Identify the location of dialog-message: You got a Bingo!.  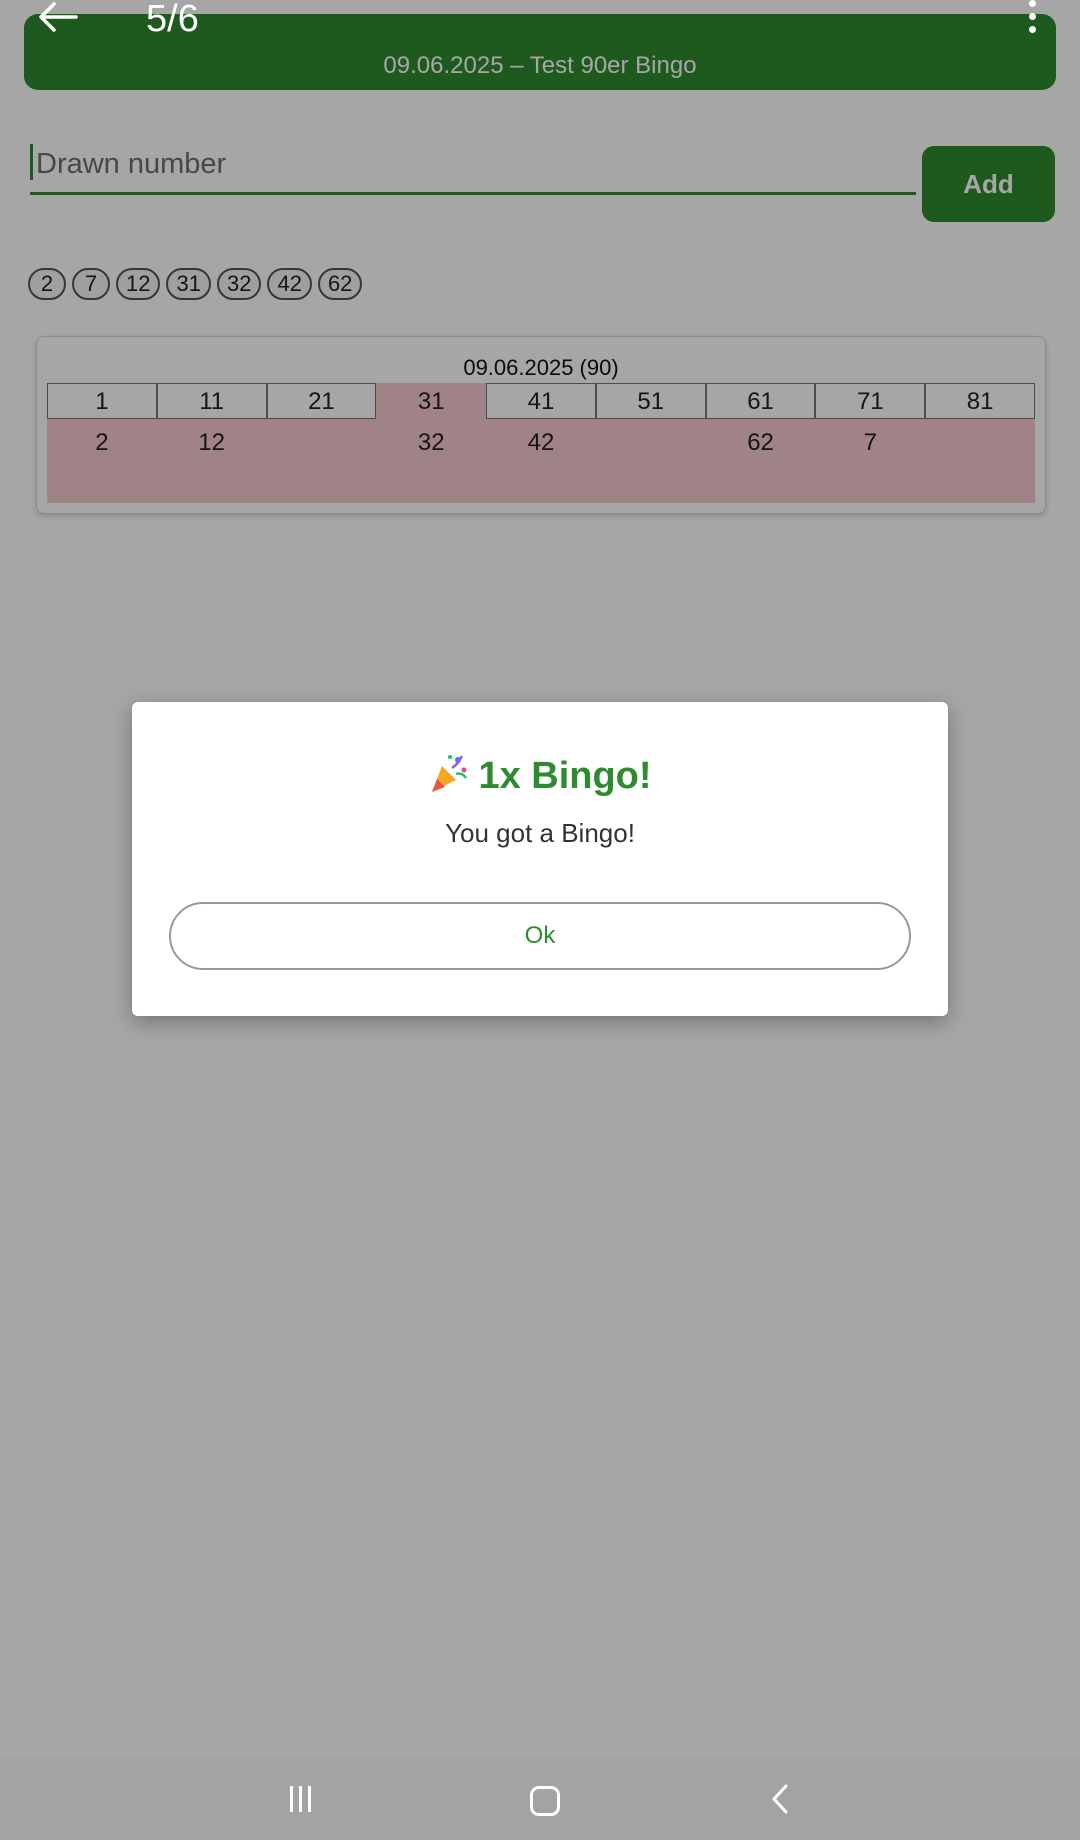
(540, 833).